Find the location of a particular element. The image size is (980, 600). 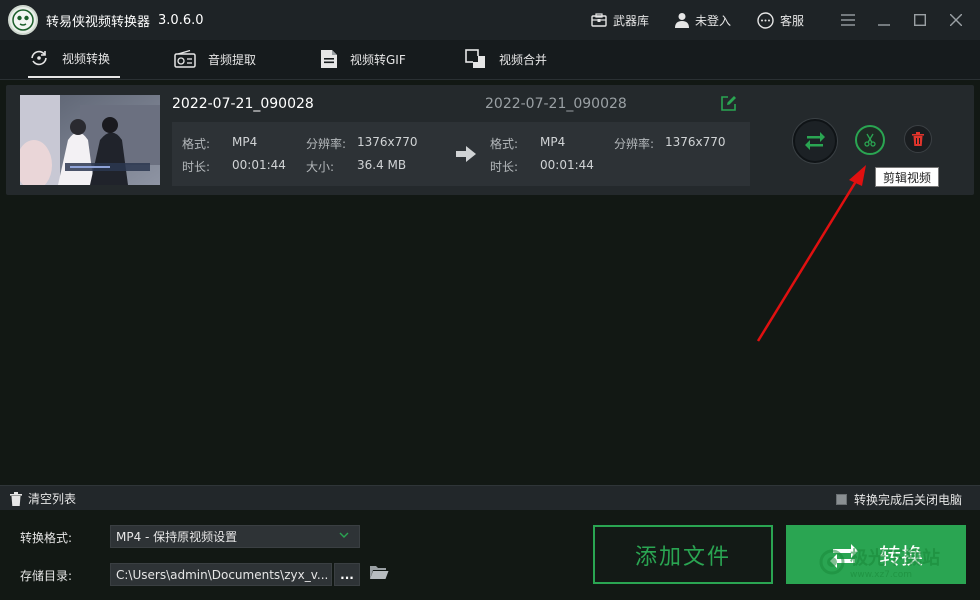

tab-video-convert-label: 视频转换 is located at coordinates (86, 58).